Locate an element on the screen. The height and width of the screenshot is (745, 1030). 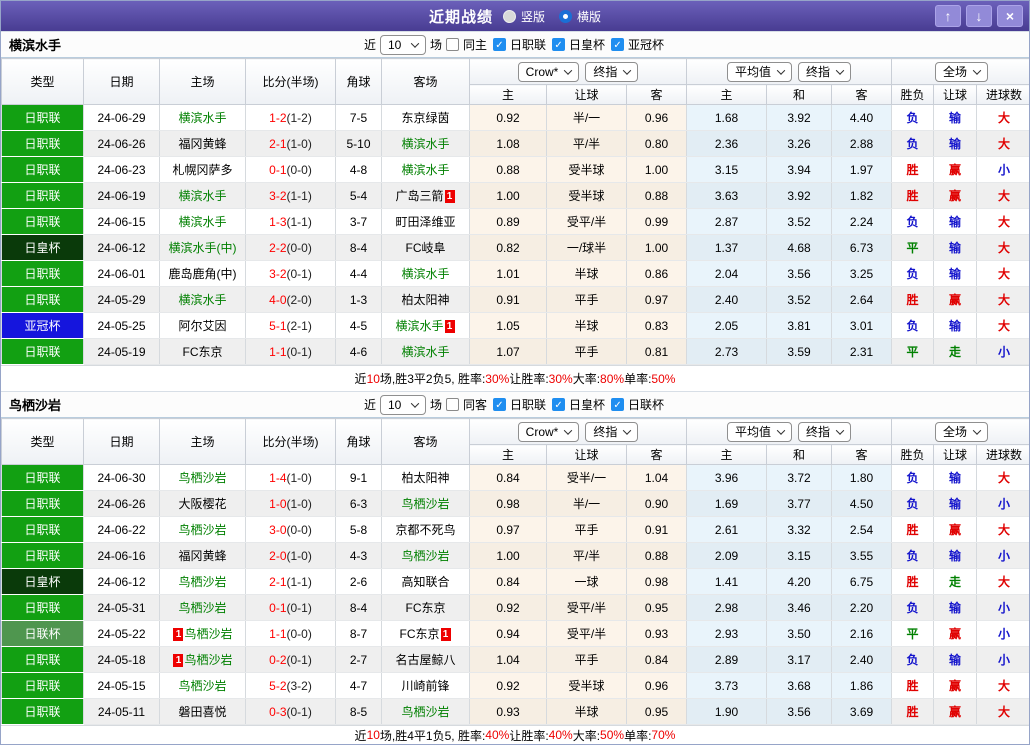
home-team-cell: 阿尔艾因 is located at coordinates (202, 325).